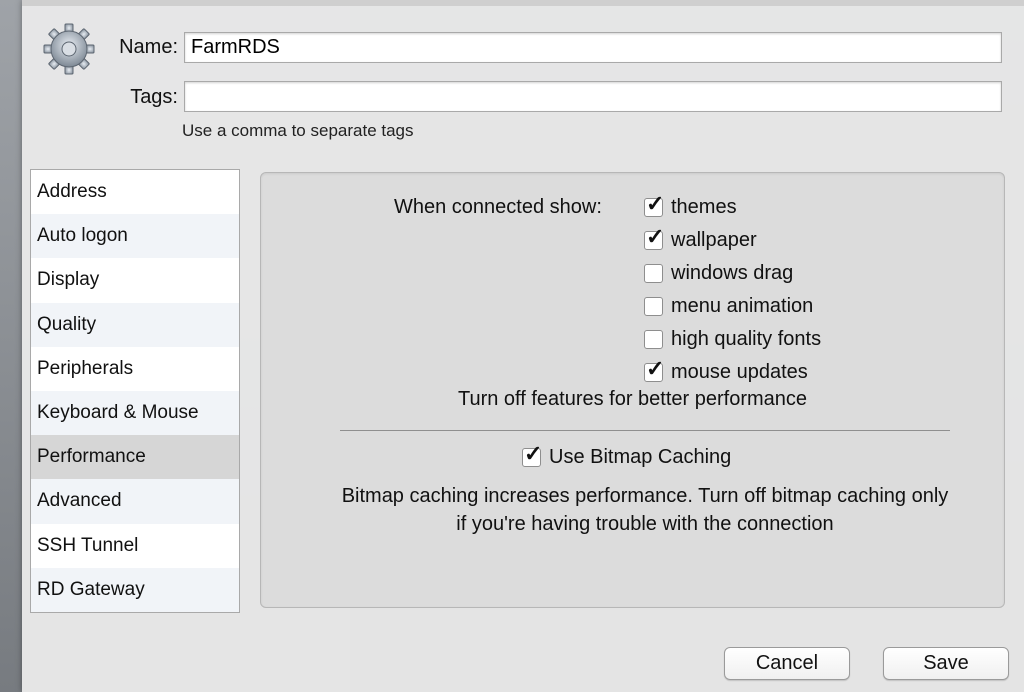 This screenshot has width=1024, height=692. I want to click on windows-drag-checkbox, so click(653, 273).